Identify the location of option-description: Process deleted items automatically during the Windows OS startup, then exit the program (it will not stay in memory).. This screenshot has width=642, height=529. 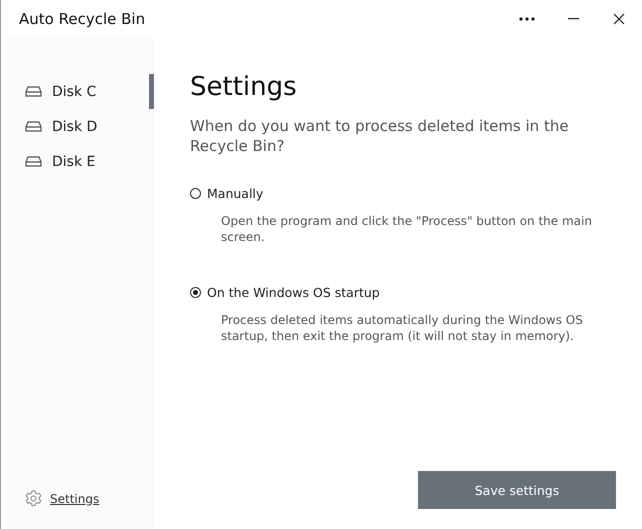
(402, 328).